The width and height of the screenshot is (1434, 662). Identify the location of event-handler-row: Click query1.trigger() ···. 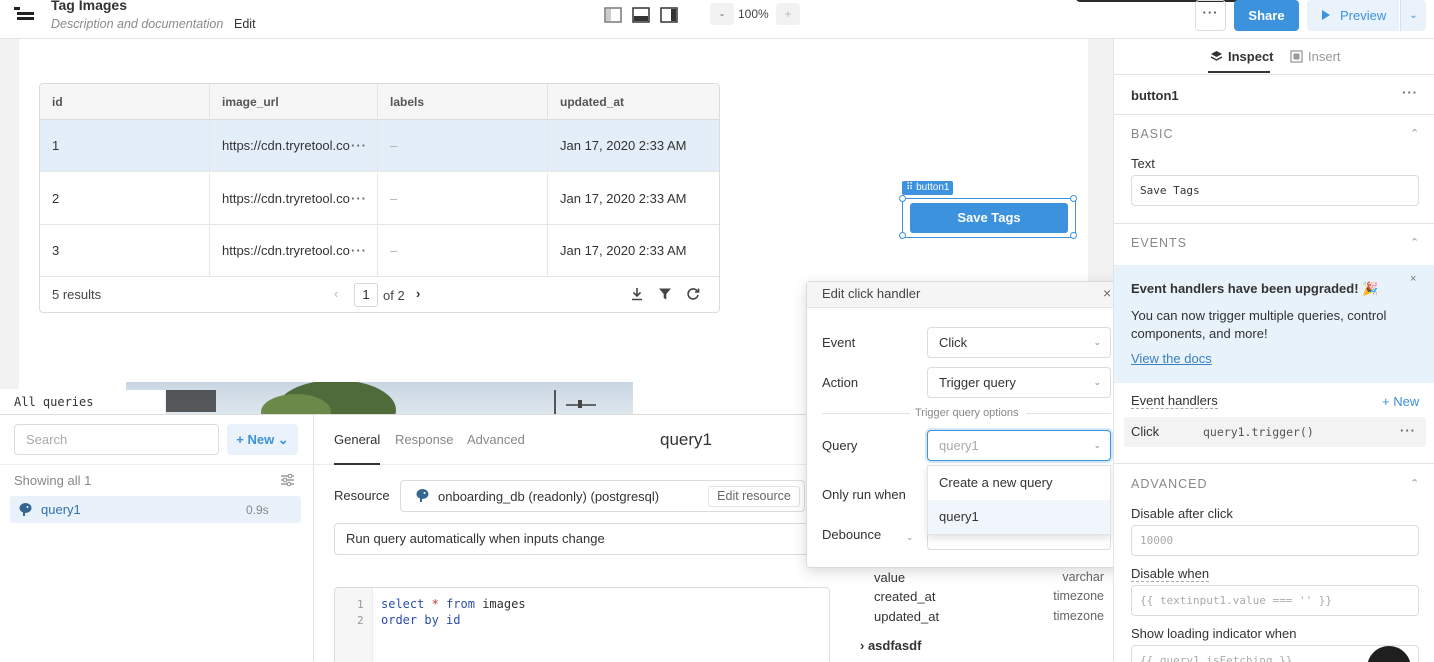
(1275, 432).